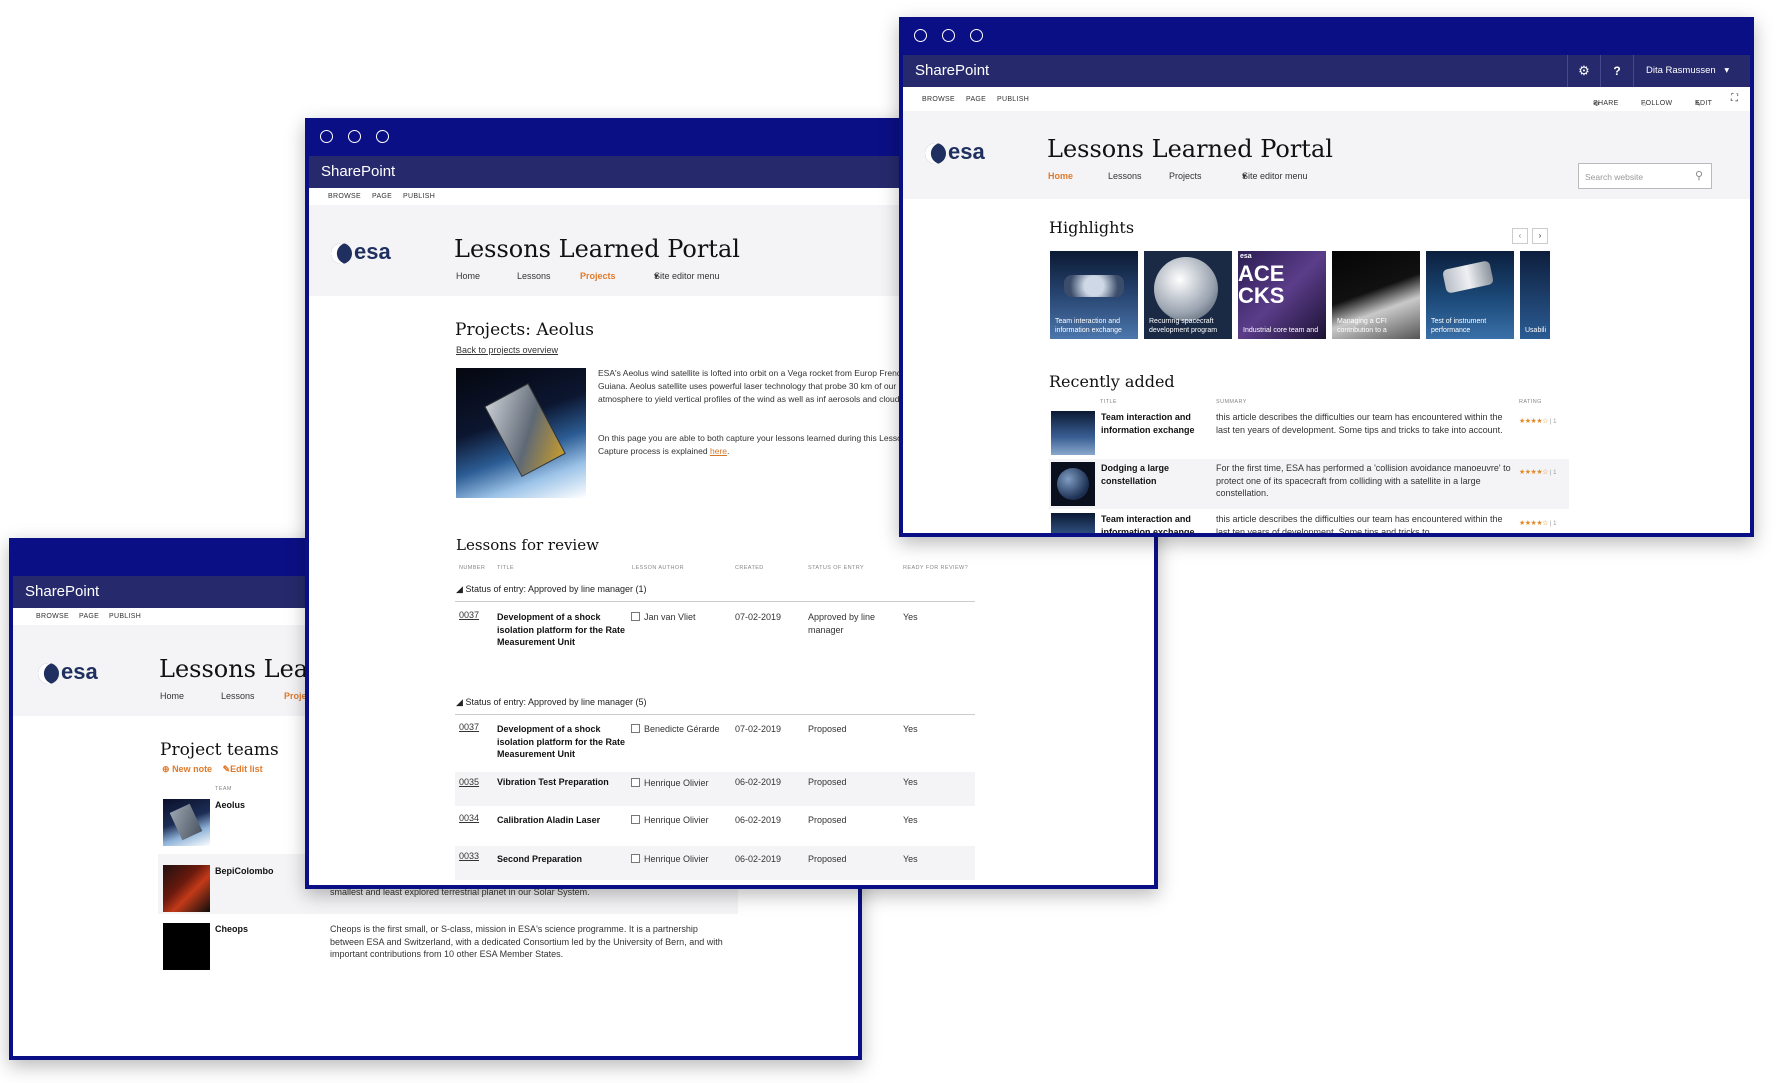 The width and height of the screenshot is (1785, 1083). I want to click on highlight-card: Recurring spacecraft development program, so click(1188, 295).